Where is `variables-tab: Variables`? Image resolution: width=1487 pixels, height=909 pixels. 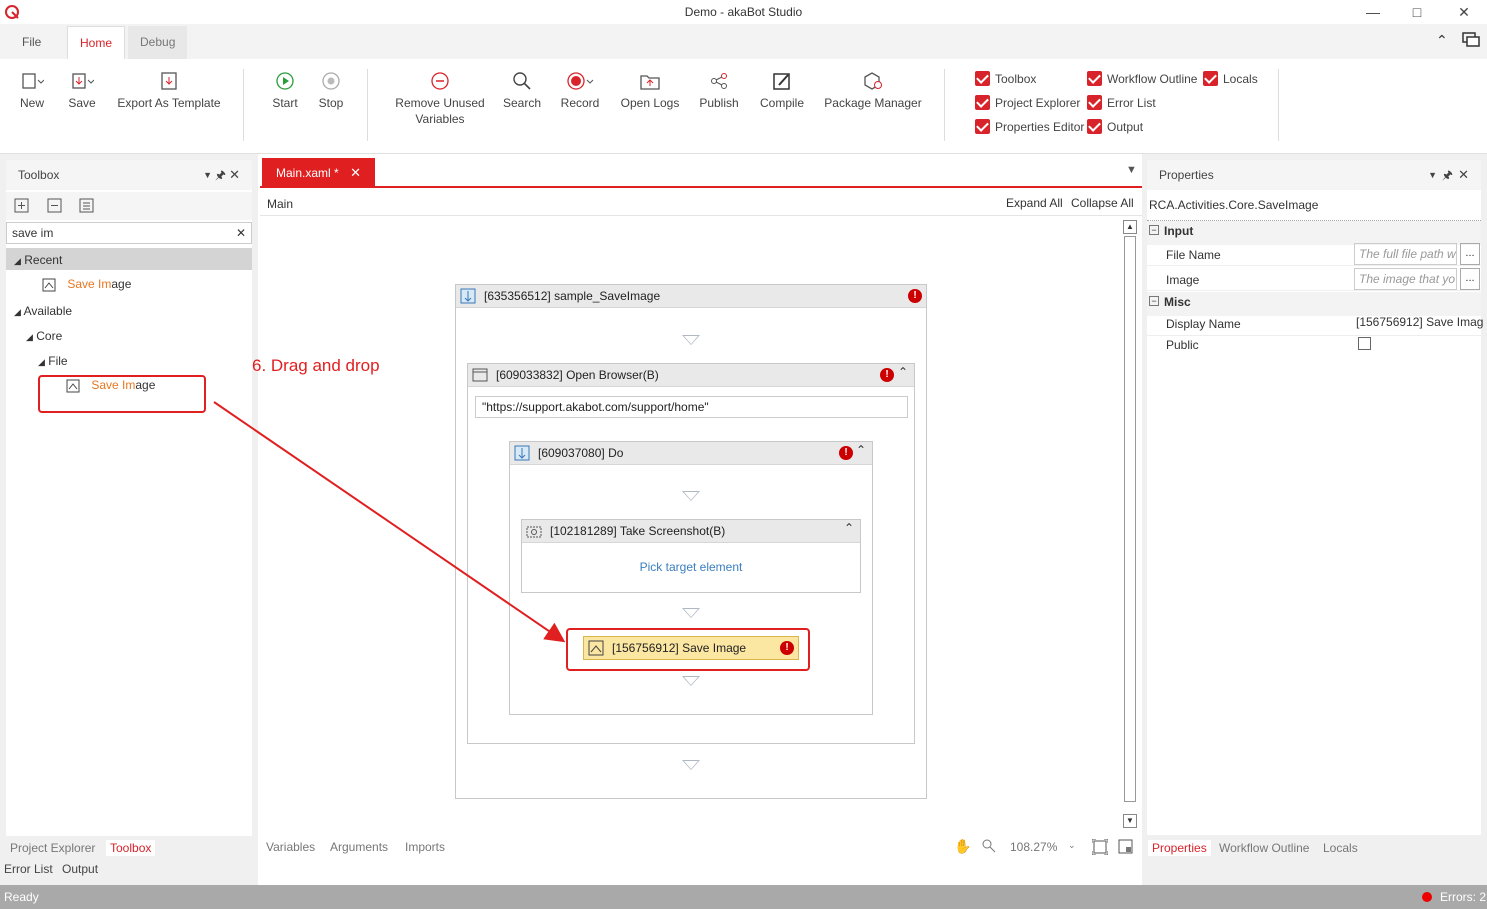 variables-tab: Variables is located at coordinates (290, 847).